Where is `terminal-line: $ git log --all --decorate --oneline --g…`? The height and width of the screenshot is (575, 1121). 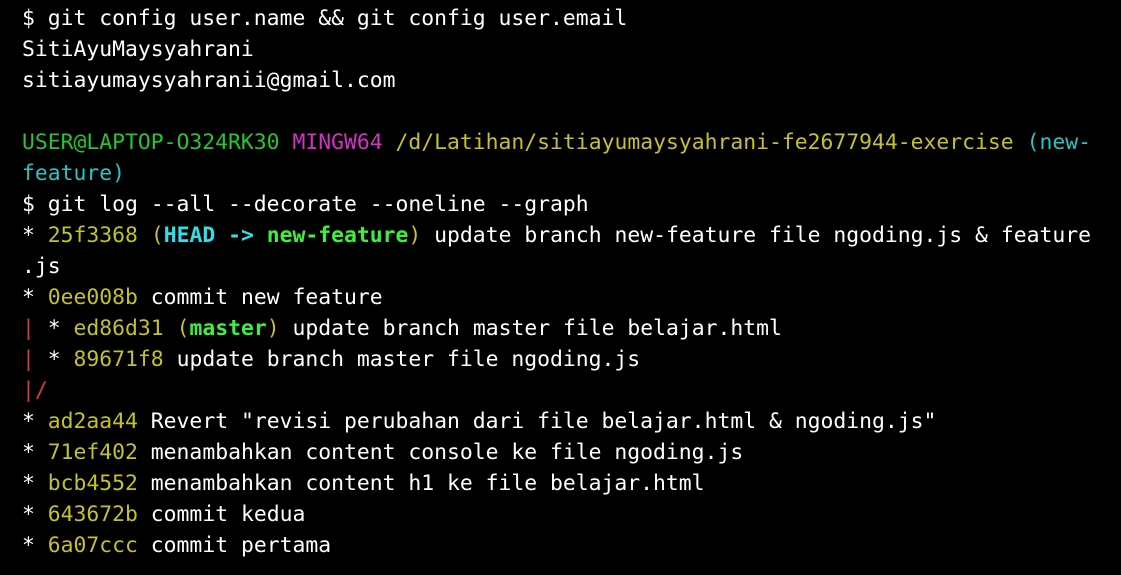 terminal-line: $ git log --all --decorate --oneline --g… is located at coordinates (571, 204).